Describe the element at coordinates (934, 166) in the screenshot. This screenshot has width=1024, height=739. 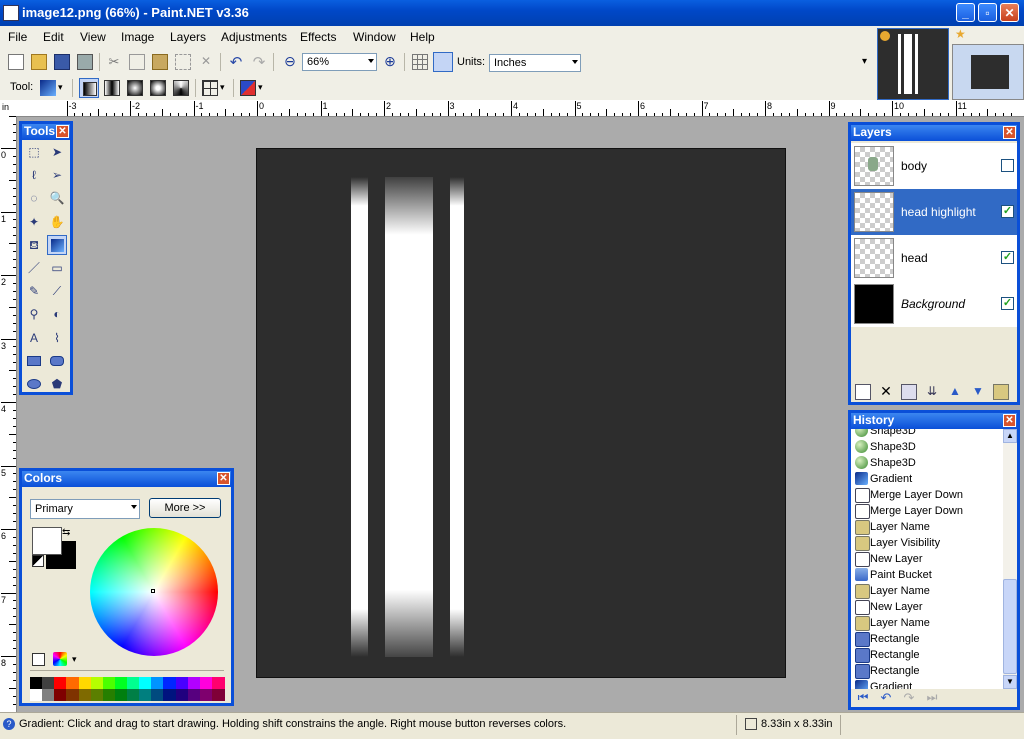
I see `layer-row-body: body` at that location.